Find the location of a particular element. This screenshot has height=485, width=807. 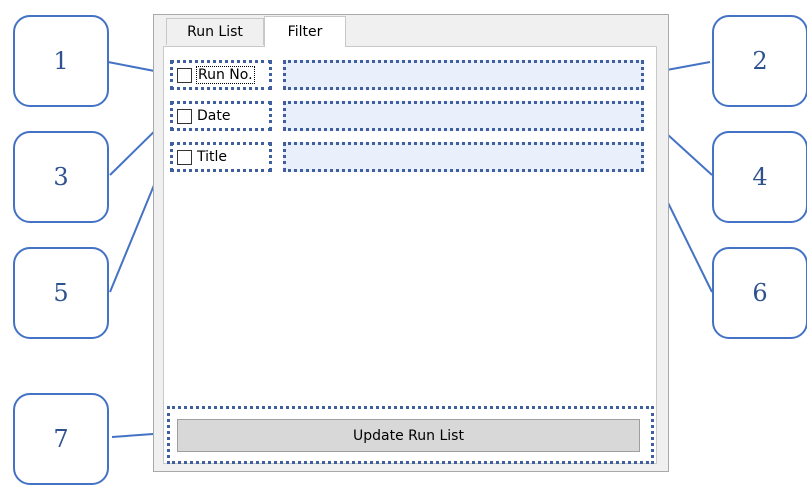

callout-6: 6 is located at coordinates (759, 293).